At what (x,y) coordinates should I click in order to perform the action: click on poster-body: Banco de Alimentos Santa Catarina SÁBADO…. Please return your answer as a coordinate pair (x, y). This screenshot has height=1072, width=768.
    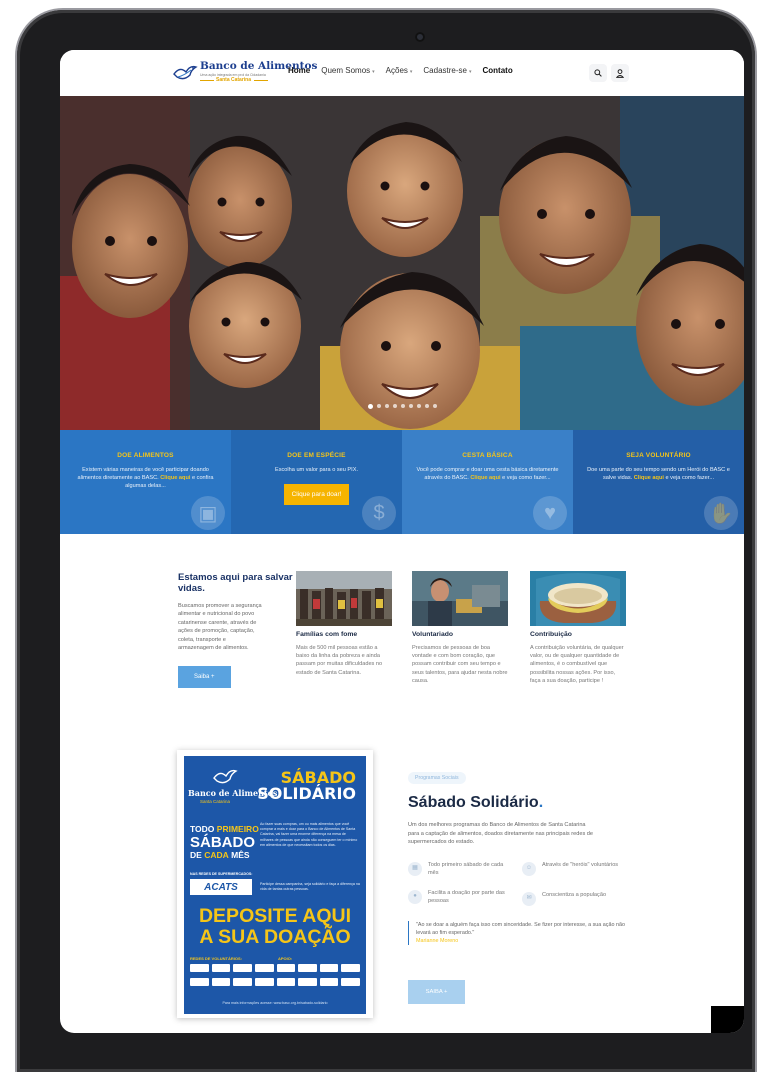
    Looking at the image, I should click on (275, 885).